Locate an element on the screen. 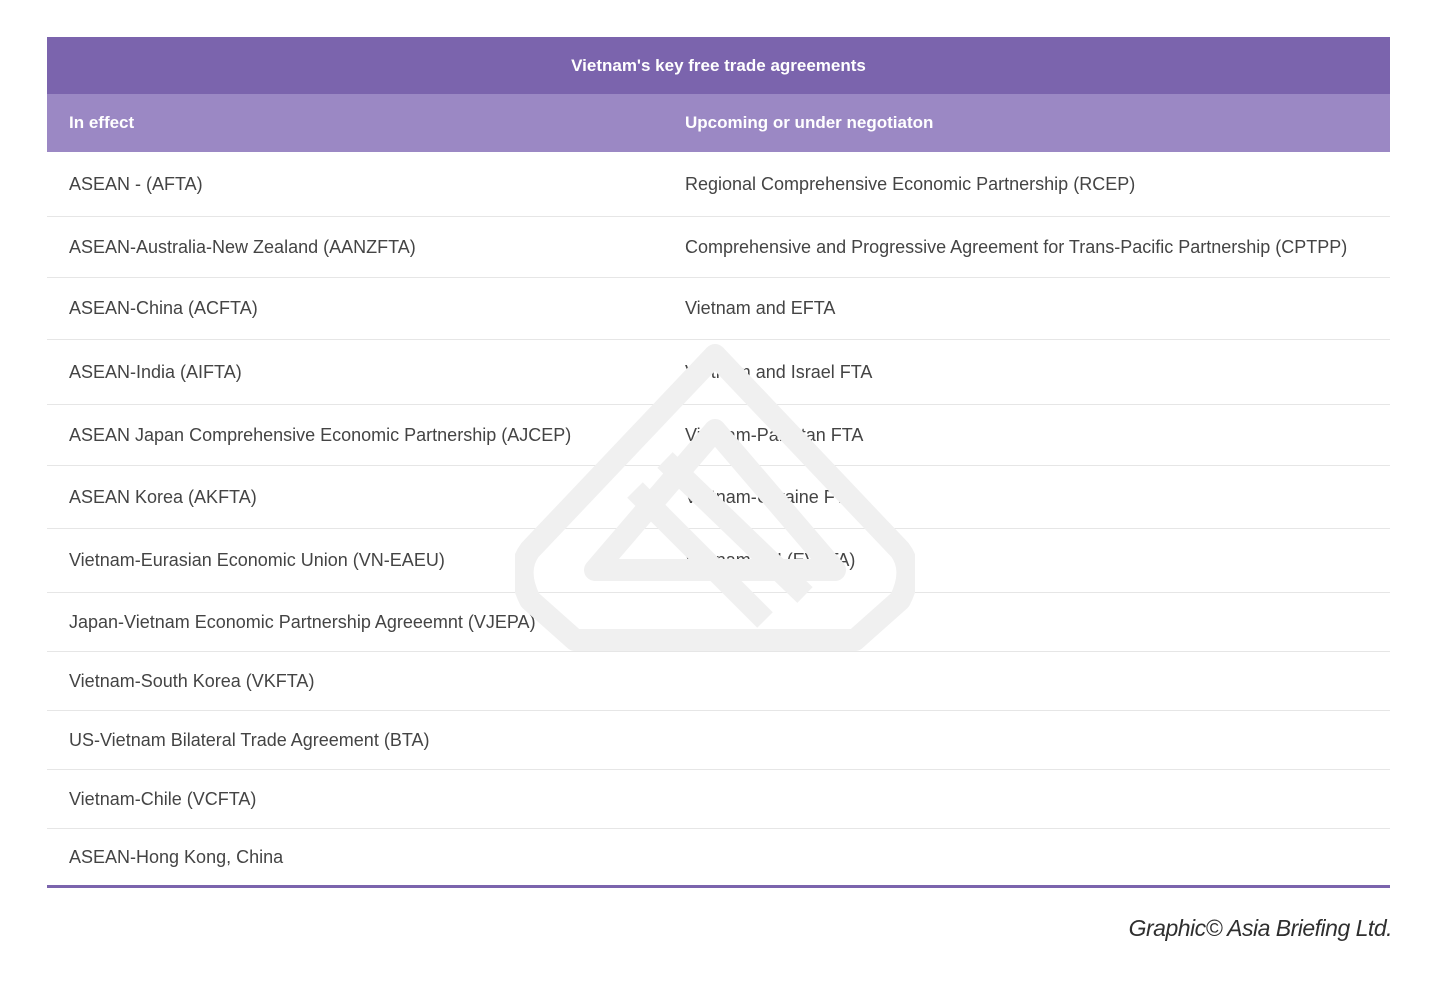 This screenshot has height=986, width=1430. graphic-credit: Graphic© Asia Briefing Ltd. is located at coordinates (1260, 928).